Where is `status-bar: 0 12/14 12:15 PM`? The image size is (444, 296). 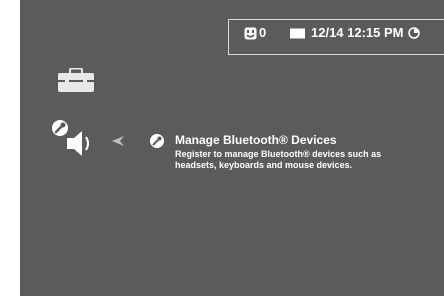 status-bar: 0 12/14 12:15 PM is located at coordinates (336, 37).